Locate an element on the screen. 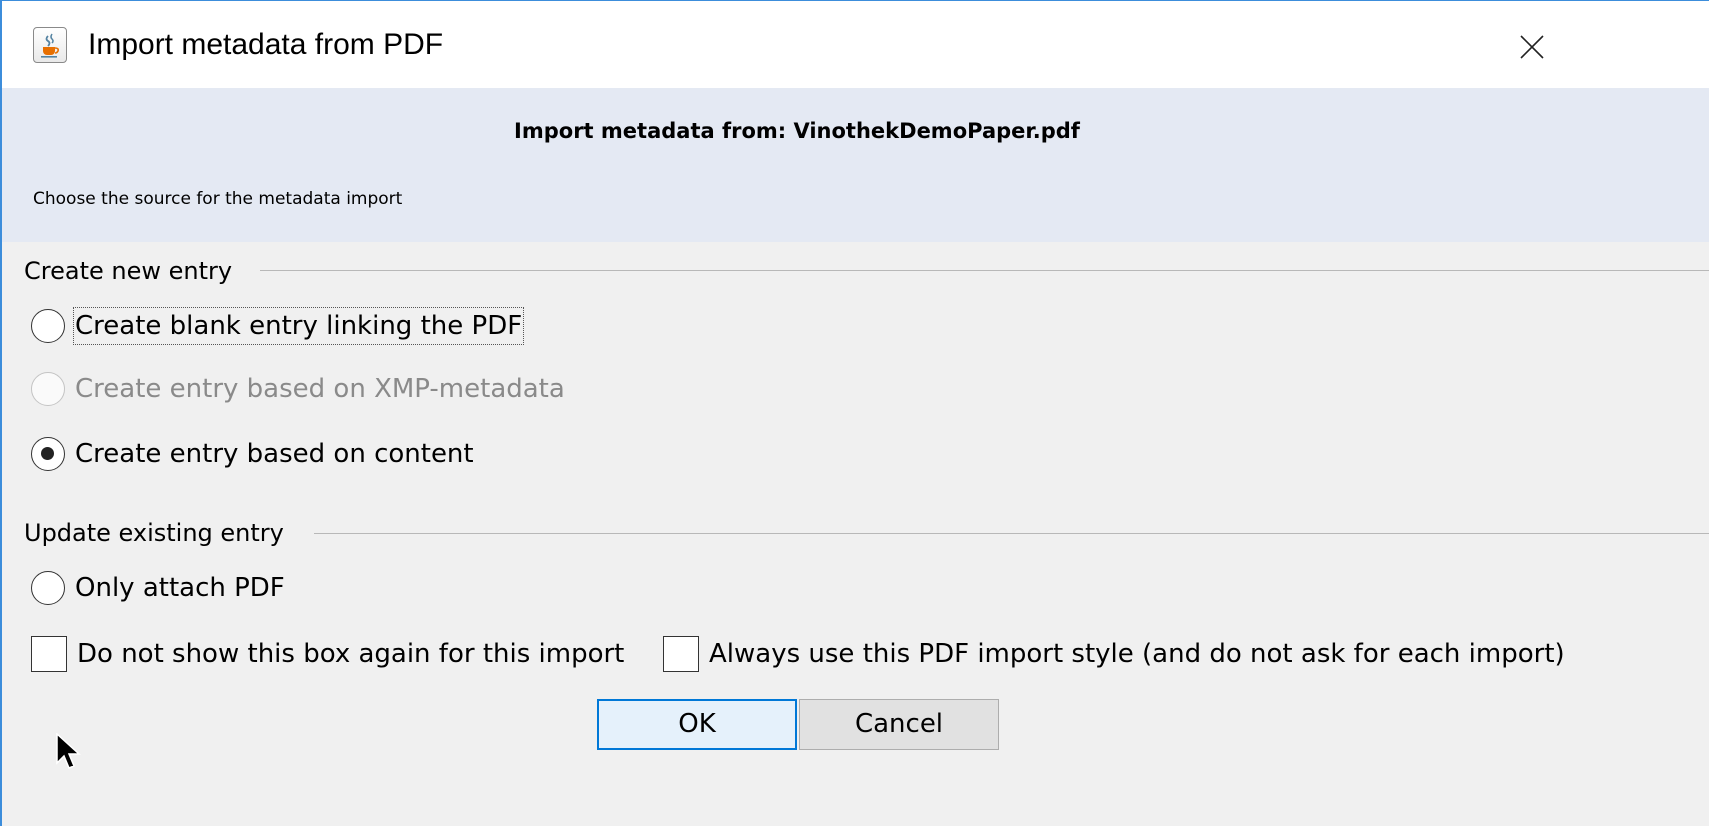 Image resolution: width=1709 pixels, height=826 pixels. close-icon is located at coordinates (1532, 47).